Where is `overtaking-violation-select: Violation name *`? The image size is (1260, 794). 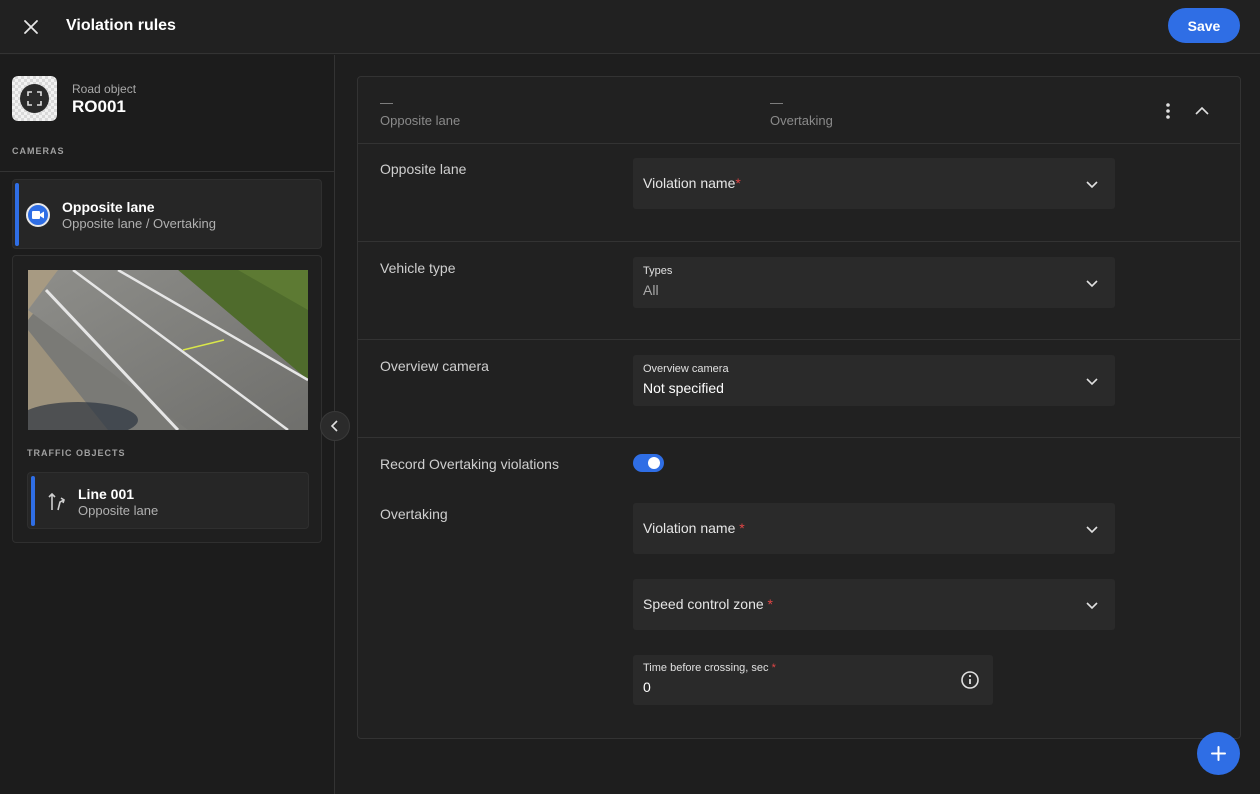 overtaking-violation-select: Violation name * is located at coordinates (874, 528).